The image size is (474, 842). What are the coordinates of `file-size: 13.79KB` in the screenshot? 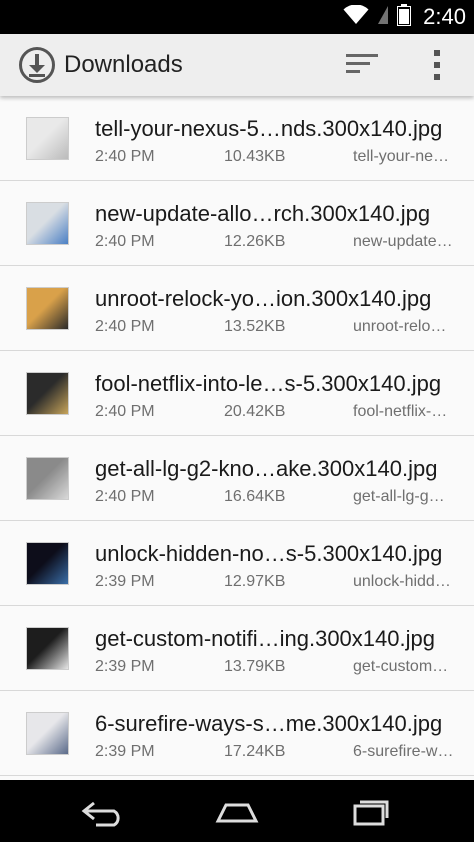 It's located at (255, 666).